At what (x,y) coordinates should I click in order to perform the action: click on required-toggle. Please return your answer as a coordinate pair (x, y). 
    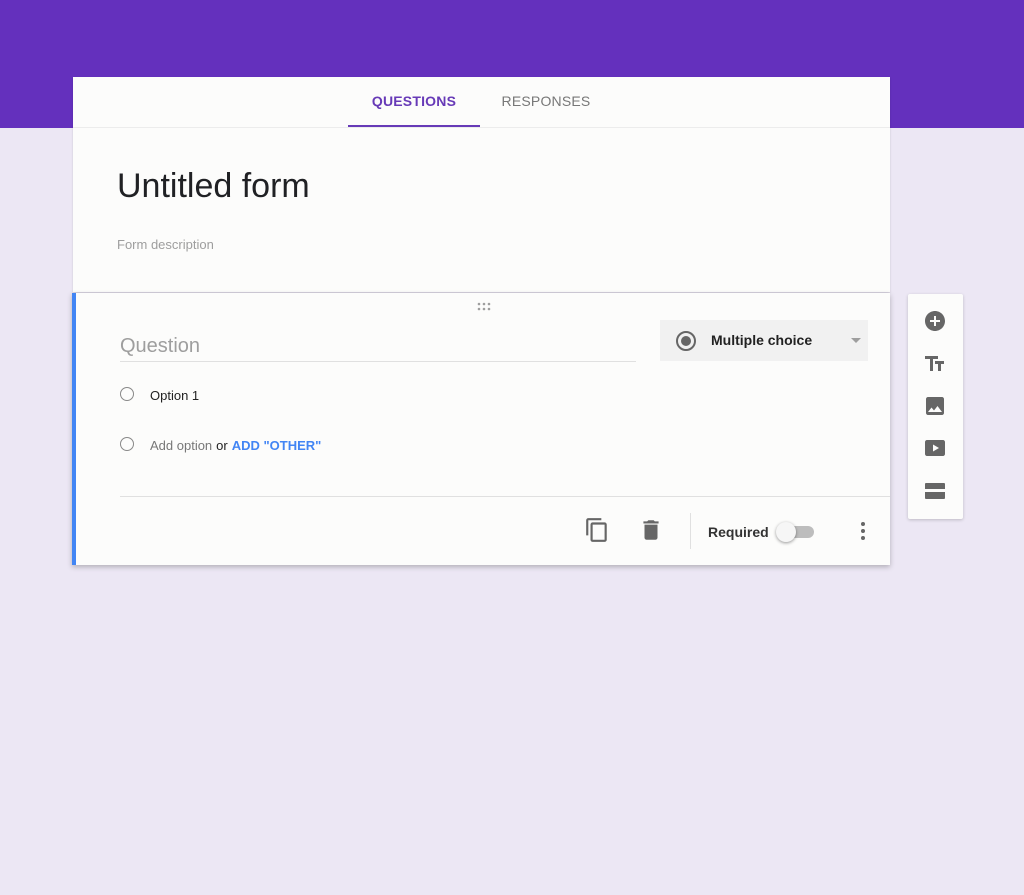
    Looking at the image, I should click on (796, 531).